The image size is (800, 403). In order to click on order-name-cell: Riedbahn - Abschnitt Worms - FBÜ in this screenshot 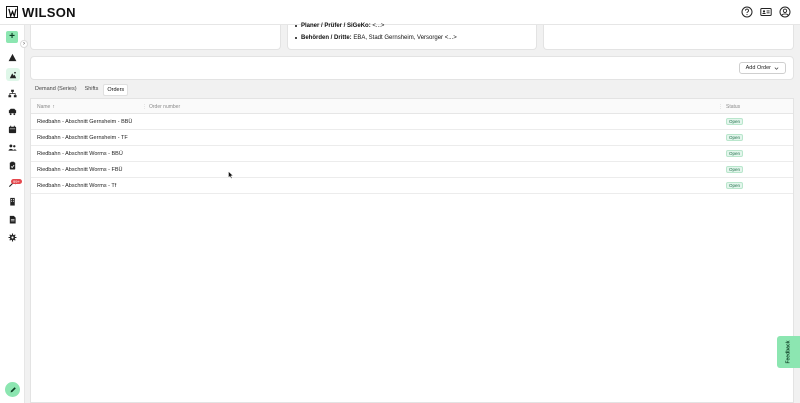, I will do `click(80, 170)`.